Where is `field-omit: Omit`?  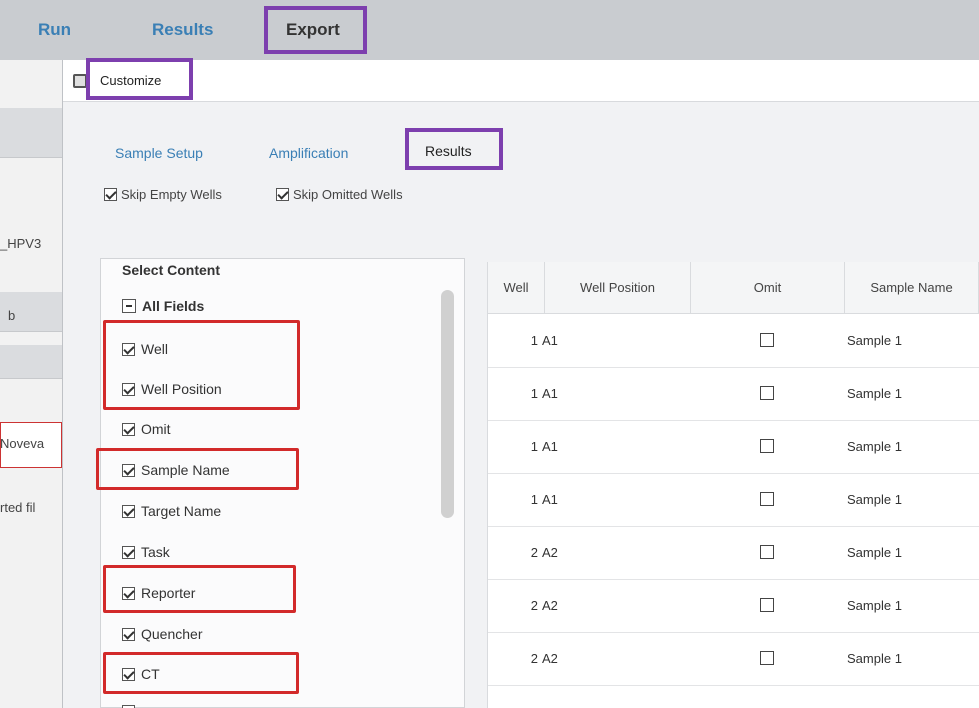
field-omit: Omit is located at coordinates (146, 428).